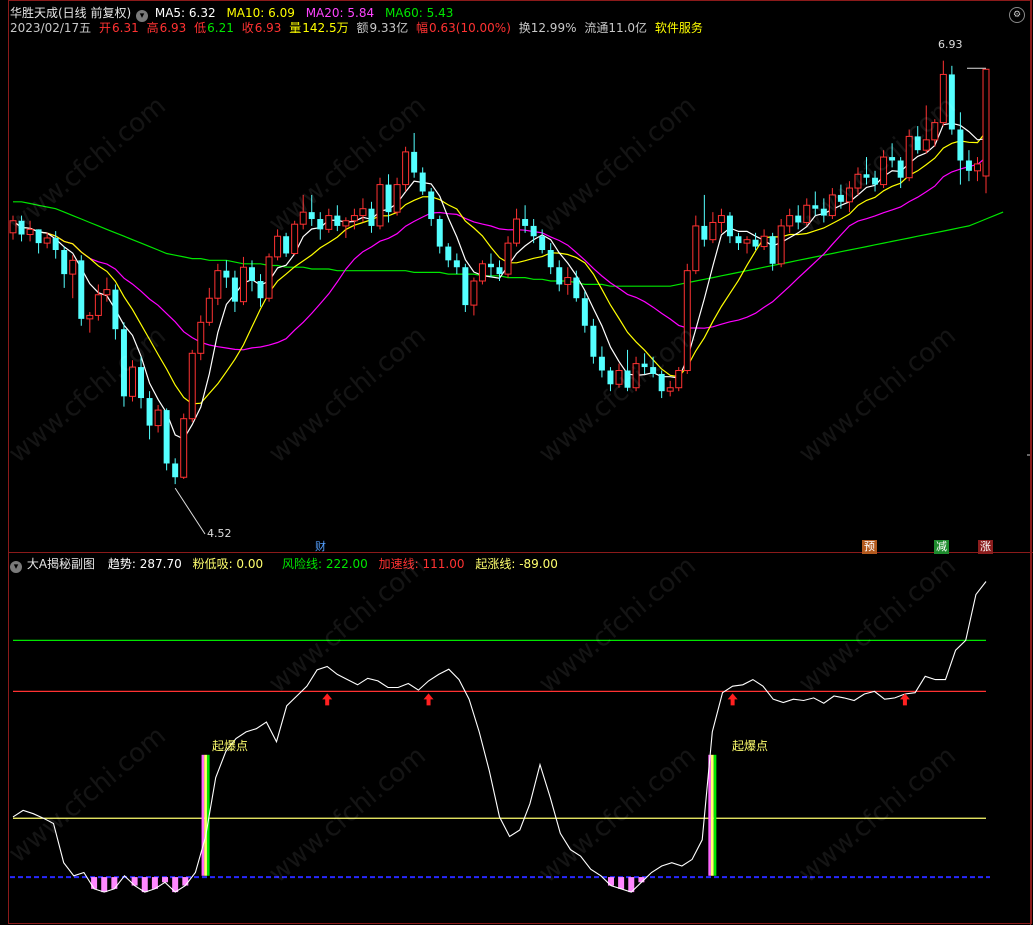 Image resolution: width=1033 pixels, height=925 pixels. Describe the element at coordinates (70, 13) in the screenshot. I see `main-title: 华胜天成(日线 前复权)` at that location.